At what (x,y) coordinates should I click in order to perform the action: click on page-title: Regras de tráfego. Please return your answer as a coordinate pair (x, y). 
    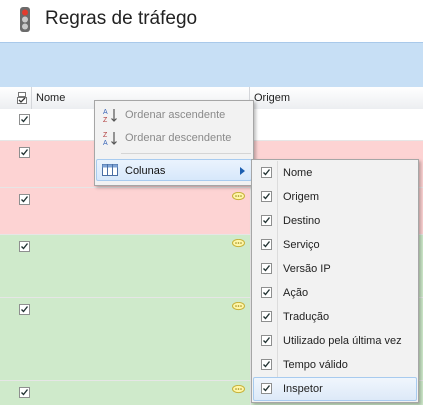
    Looking at the image, I should click on (121, 18).